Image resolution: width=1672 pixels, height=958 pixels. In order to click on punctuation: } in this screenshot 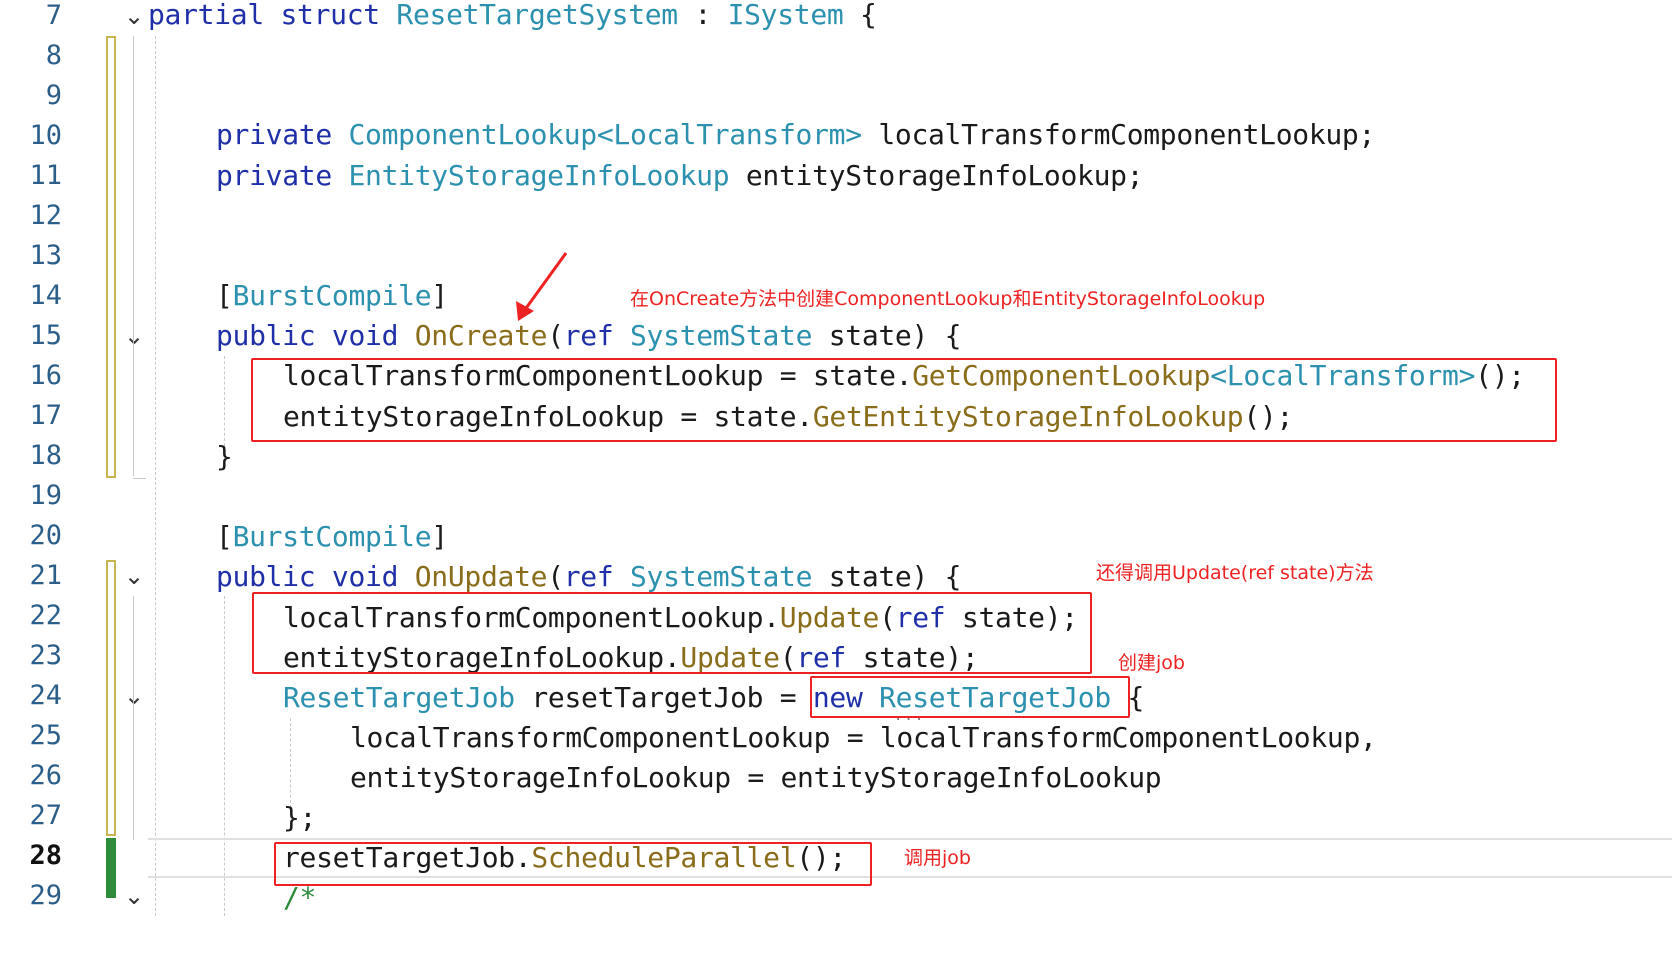, I will do `click(224, 456)`.